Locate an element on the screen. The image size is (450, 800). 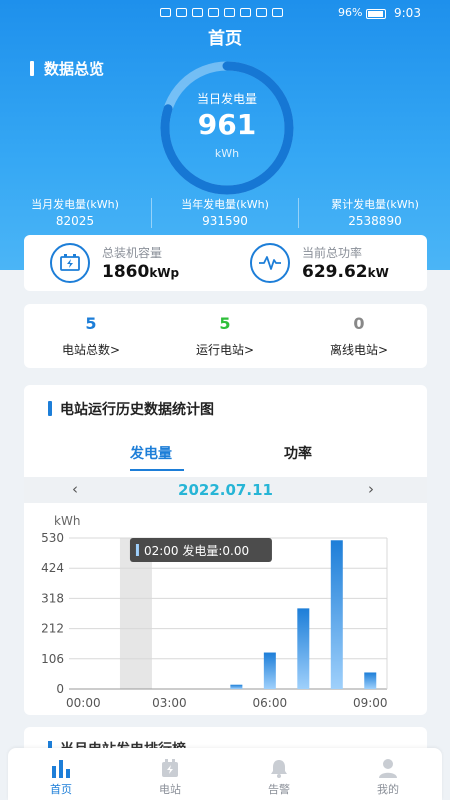
y-axis-unit: kWh is located at coordinates (67, 521).